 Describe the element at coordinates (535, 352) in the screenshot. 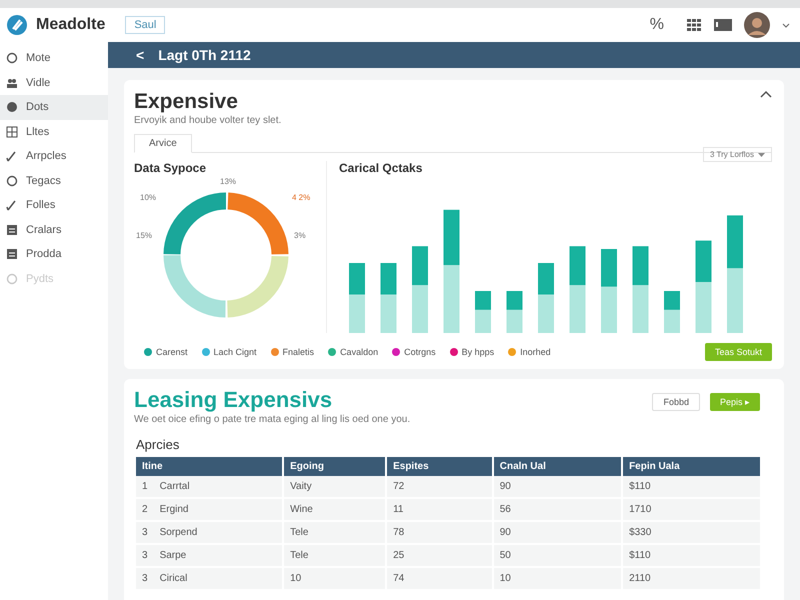

I see `legend-label: Inorhed` at that location.